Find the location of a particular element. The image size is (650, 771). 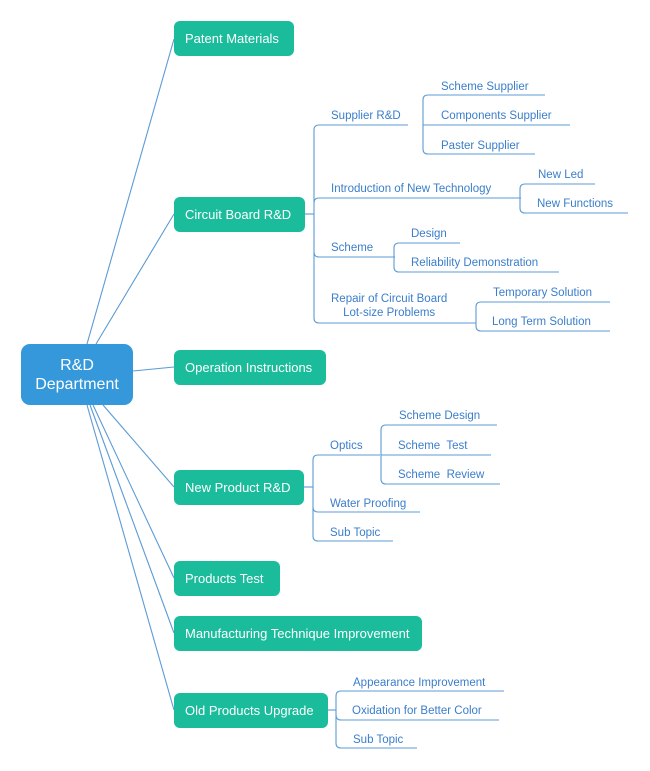

root-node-rd-department: R&D Department is located at coordinates (77, 374).